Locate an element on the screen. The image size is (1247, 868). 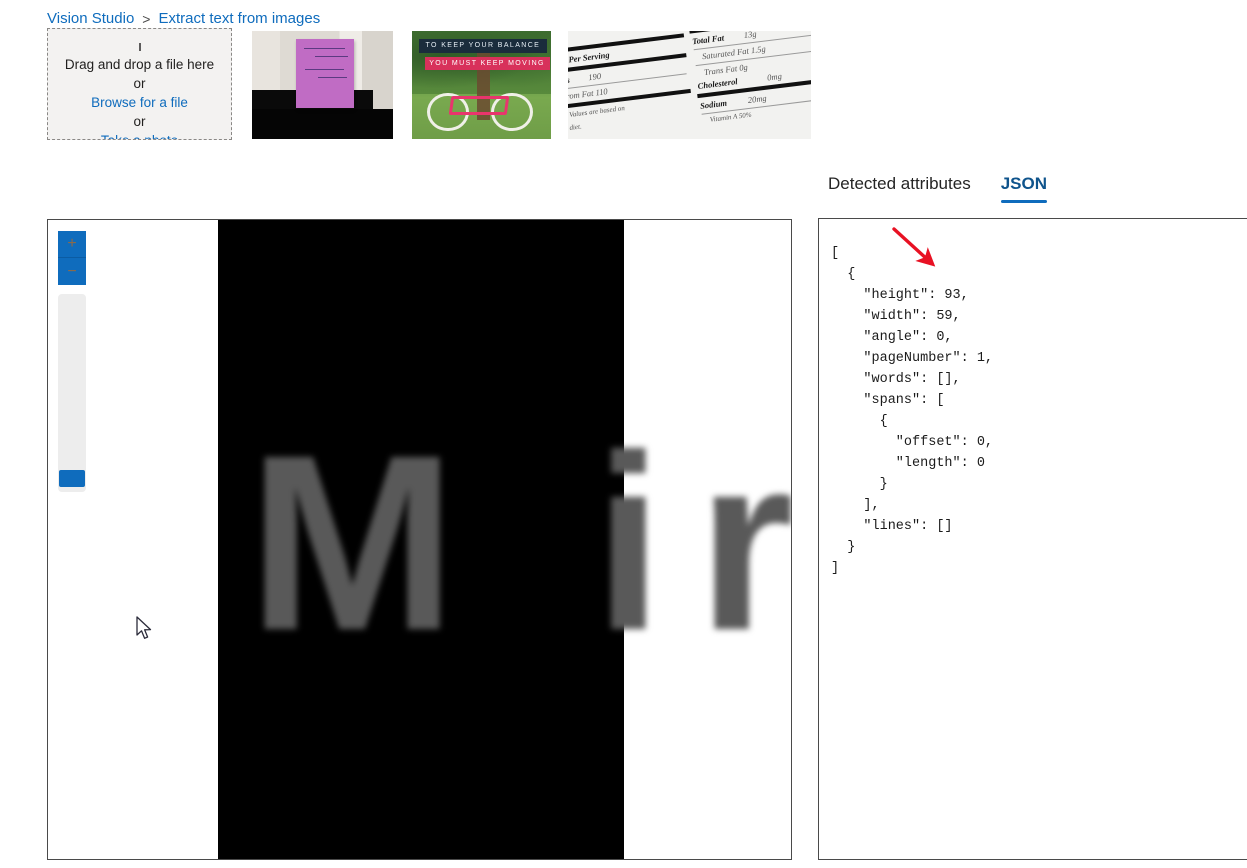
tab-json: JSON is located at coordinates (1024, 188).